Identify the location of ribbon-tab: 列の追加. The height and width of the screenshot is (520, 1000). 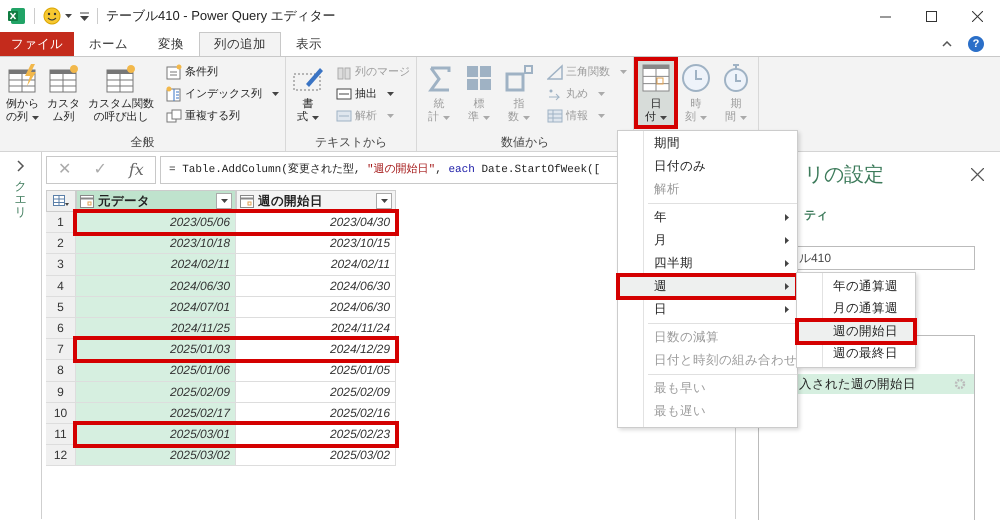
(240, 44).